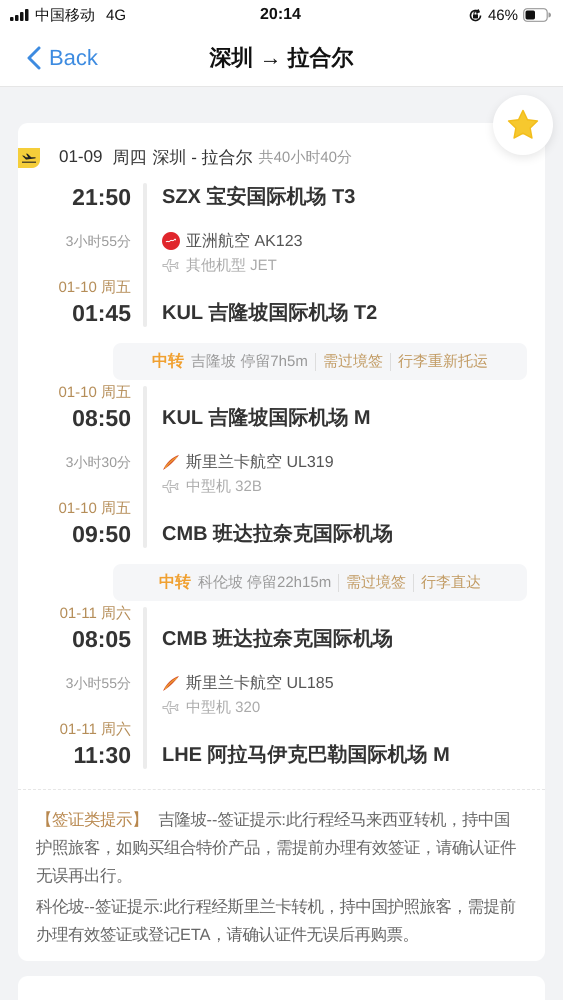 The height and width of the screenshot is (1000, 563). I want to click on departure-time: 21:50, so click(101, 197).